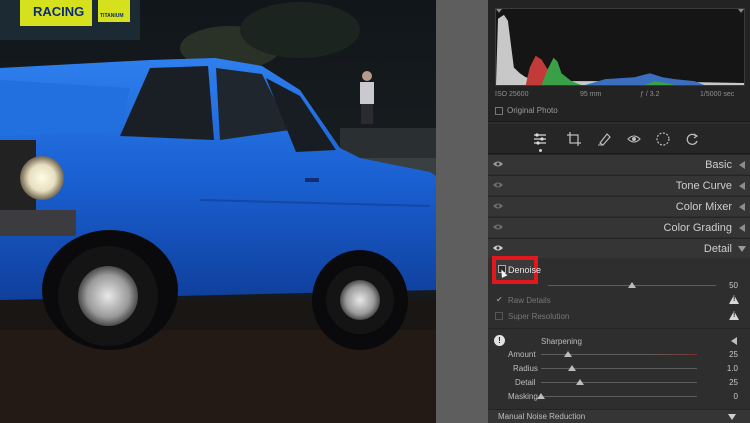  What do you see at coordinates (580, 382) in the screenshot?
I see `detail-slider-thumb` at bounding box center [580, 382].